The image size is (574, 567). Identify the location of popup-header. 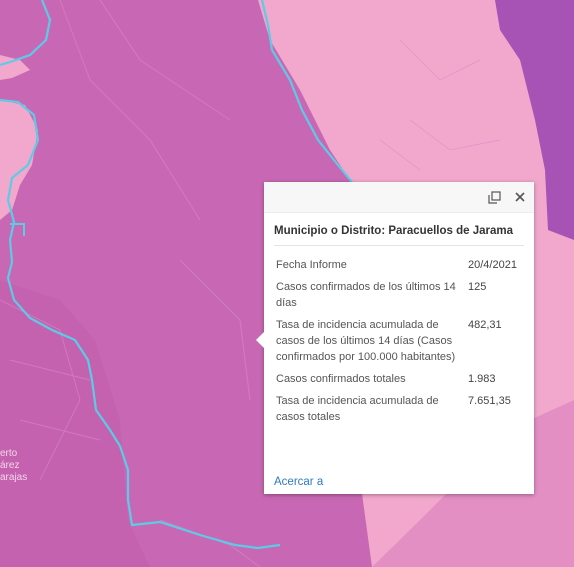
(399, 197).